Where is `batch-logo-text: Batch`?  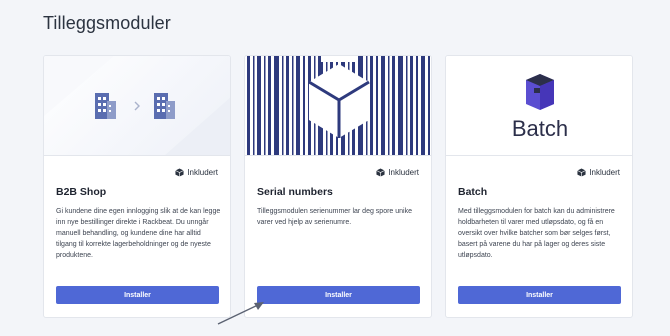 batch-logo-text: Batch is located at coordinates (540, 128).